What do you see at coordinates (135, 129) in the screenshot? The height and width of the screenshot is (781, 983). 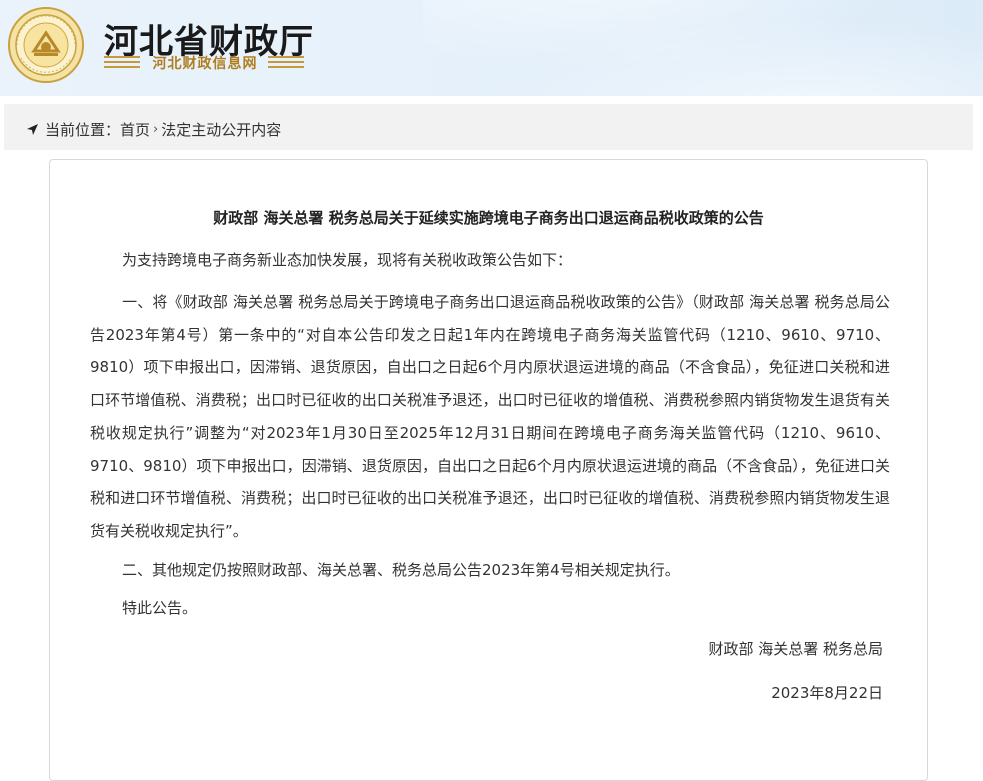 I see `breadcrumb-home-link: 首页` at bounding box center [135, 129].